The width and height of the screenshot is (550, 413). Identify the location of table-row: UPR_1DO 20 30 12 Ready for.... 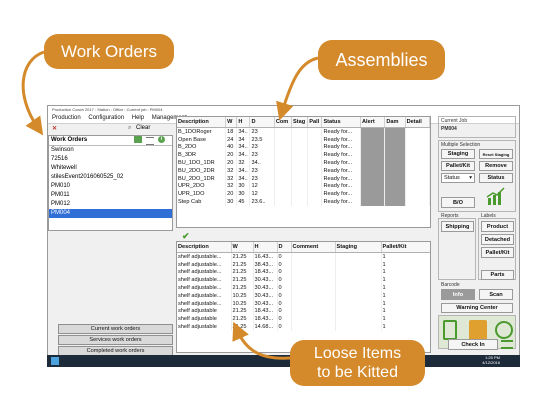
(303, 194).